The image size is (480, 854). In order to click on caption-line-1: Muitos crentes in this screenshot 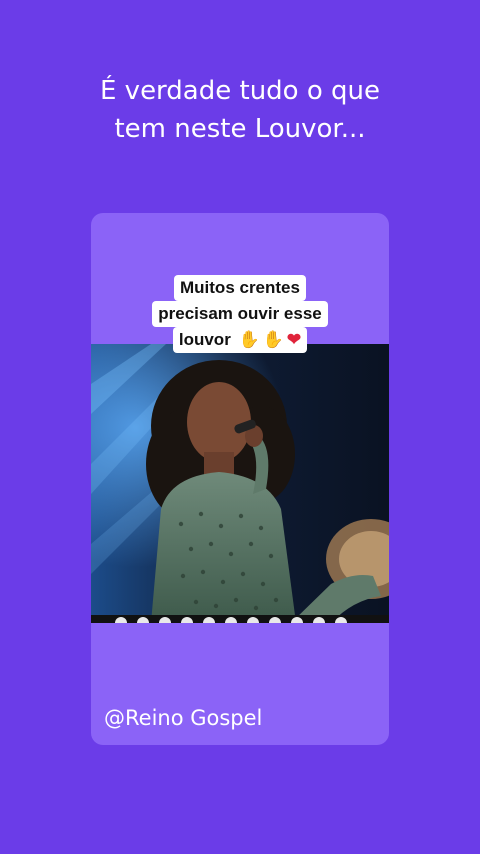, I will do `click(240, 288)`.